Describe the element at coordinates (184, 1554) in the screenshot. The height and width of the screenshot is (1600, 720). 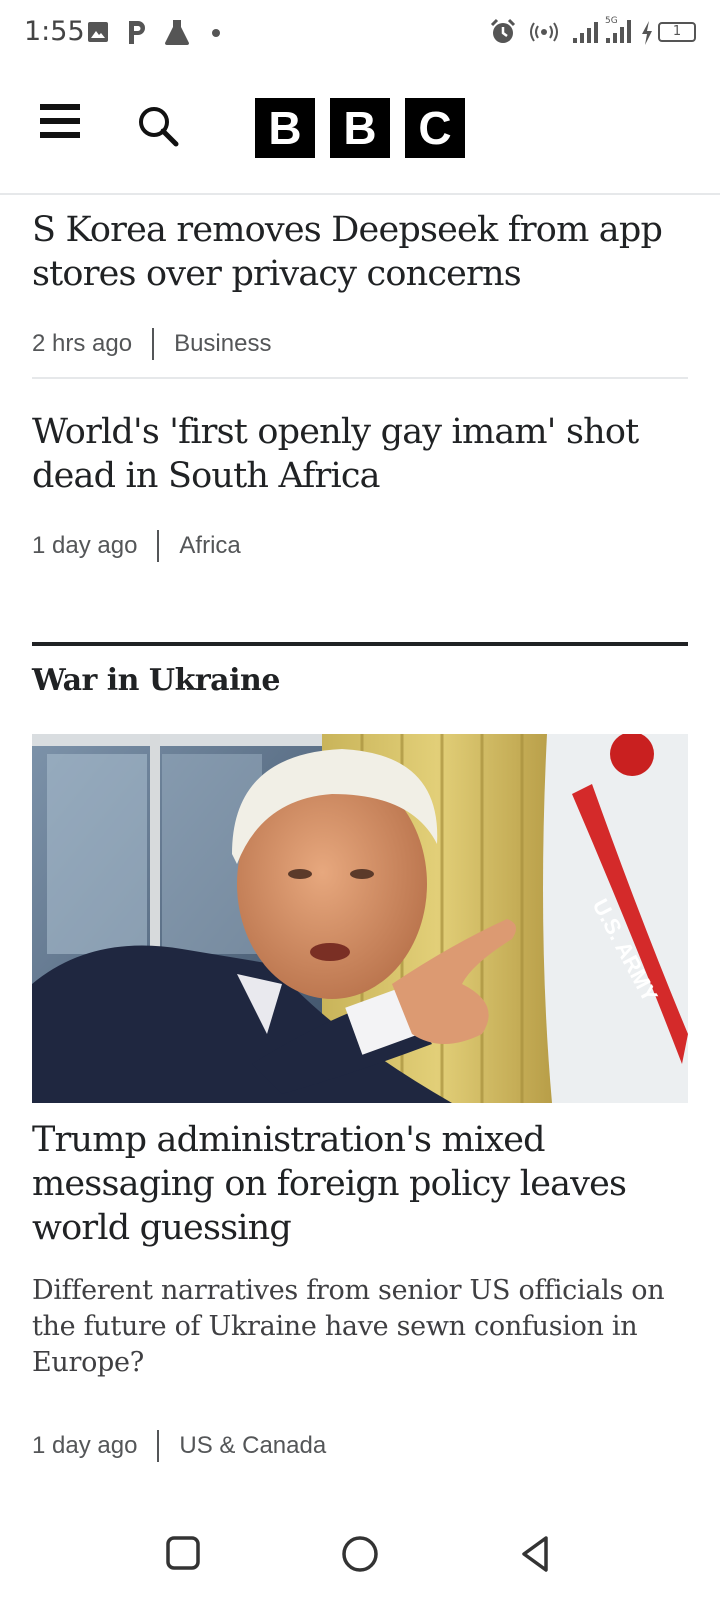
I see `recent-apps-icon` at that location.